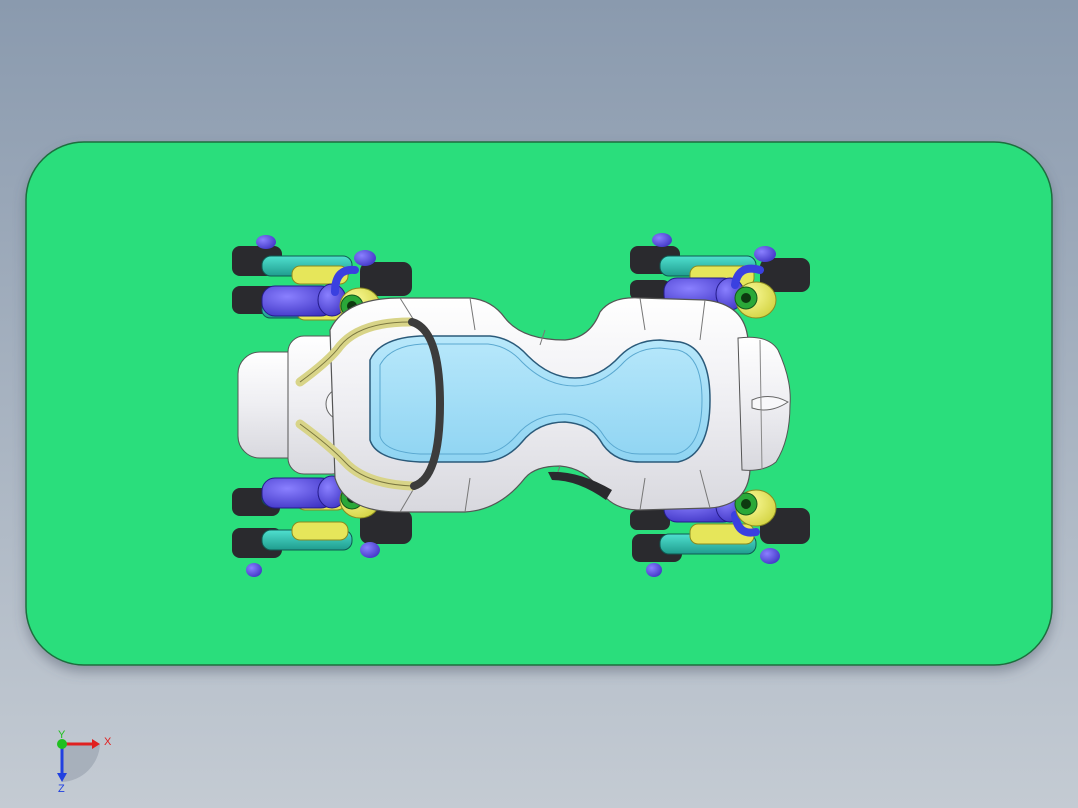  I want to click on x-axis-label: X, so click(108, 742).